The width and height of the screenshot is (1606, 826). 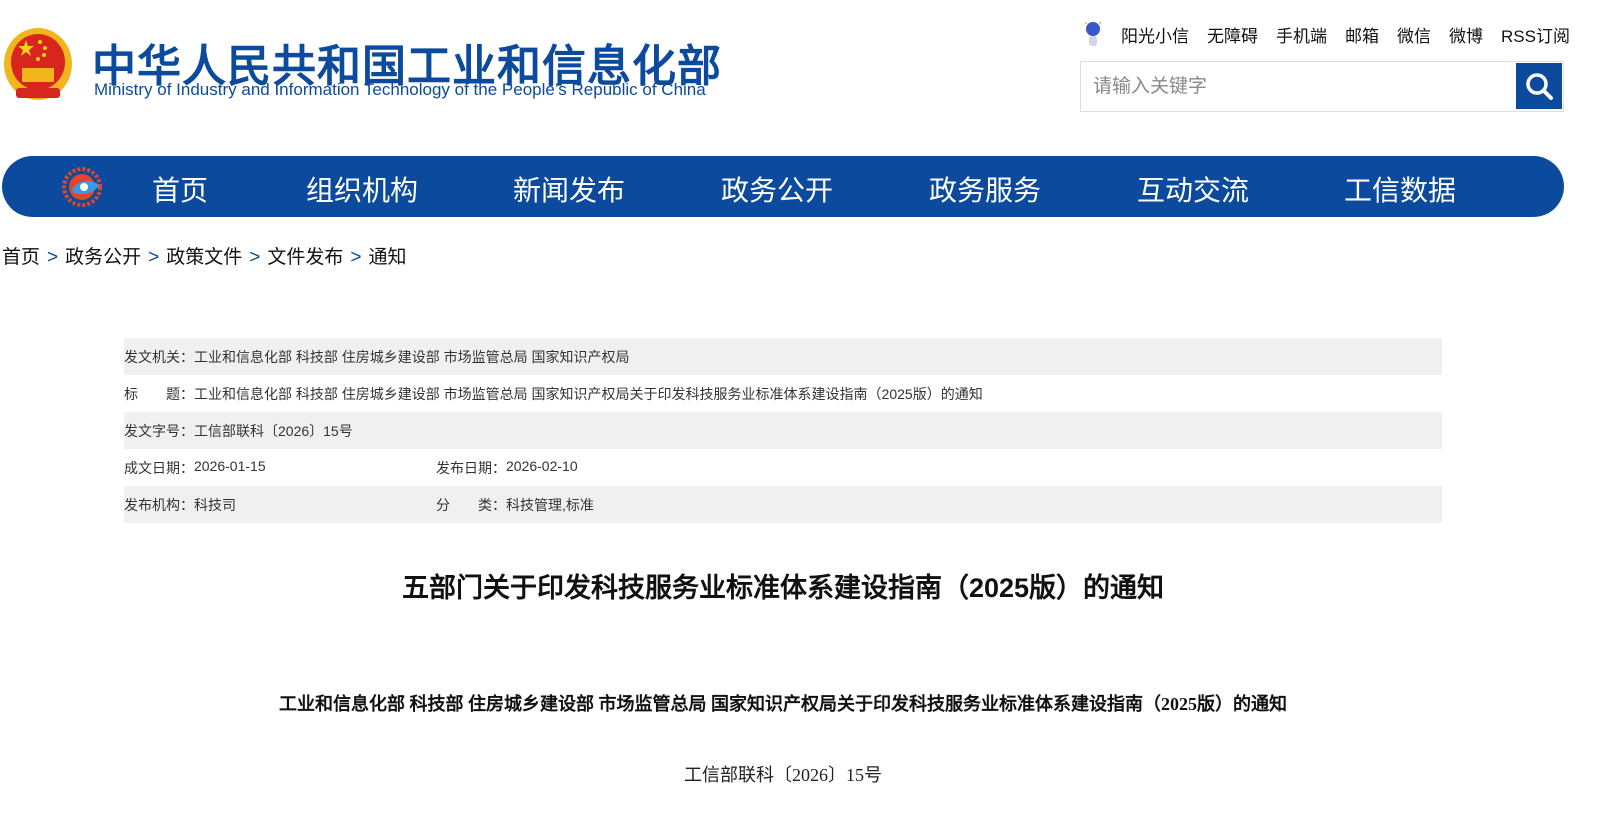 What do you see at coordinates (273, 430) in the screenshot?
I see `docno-value: 工信部联科〔2026〕15号` at bounding box center [273, 430].